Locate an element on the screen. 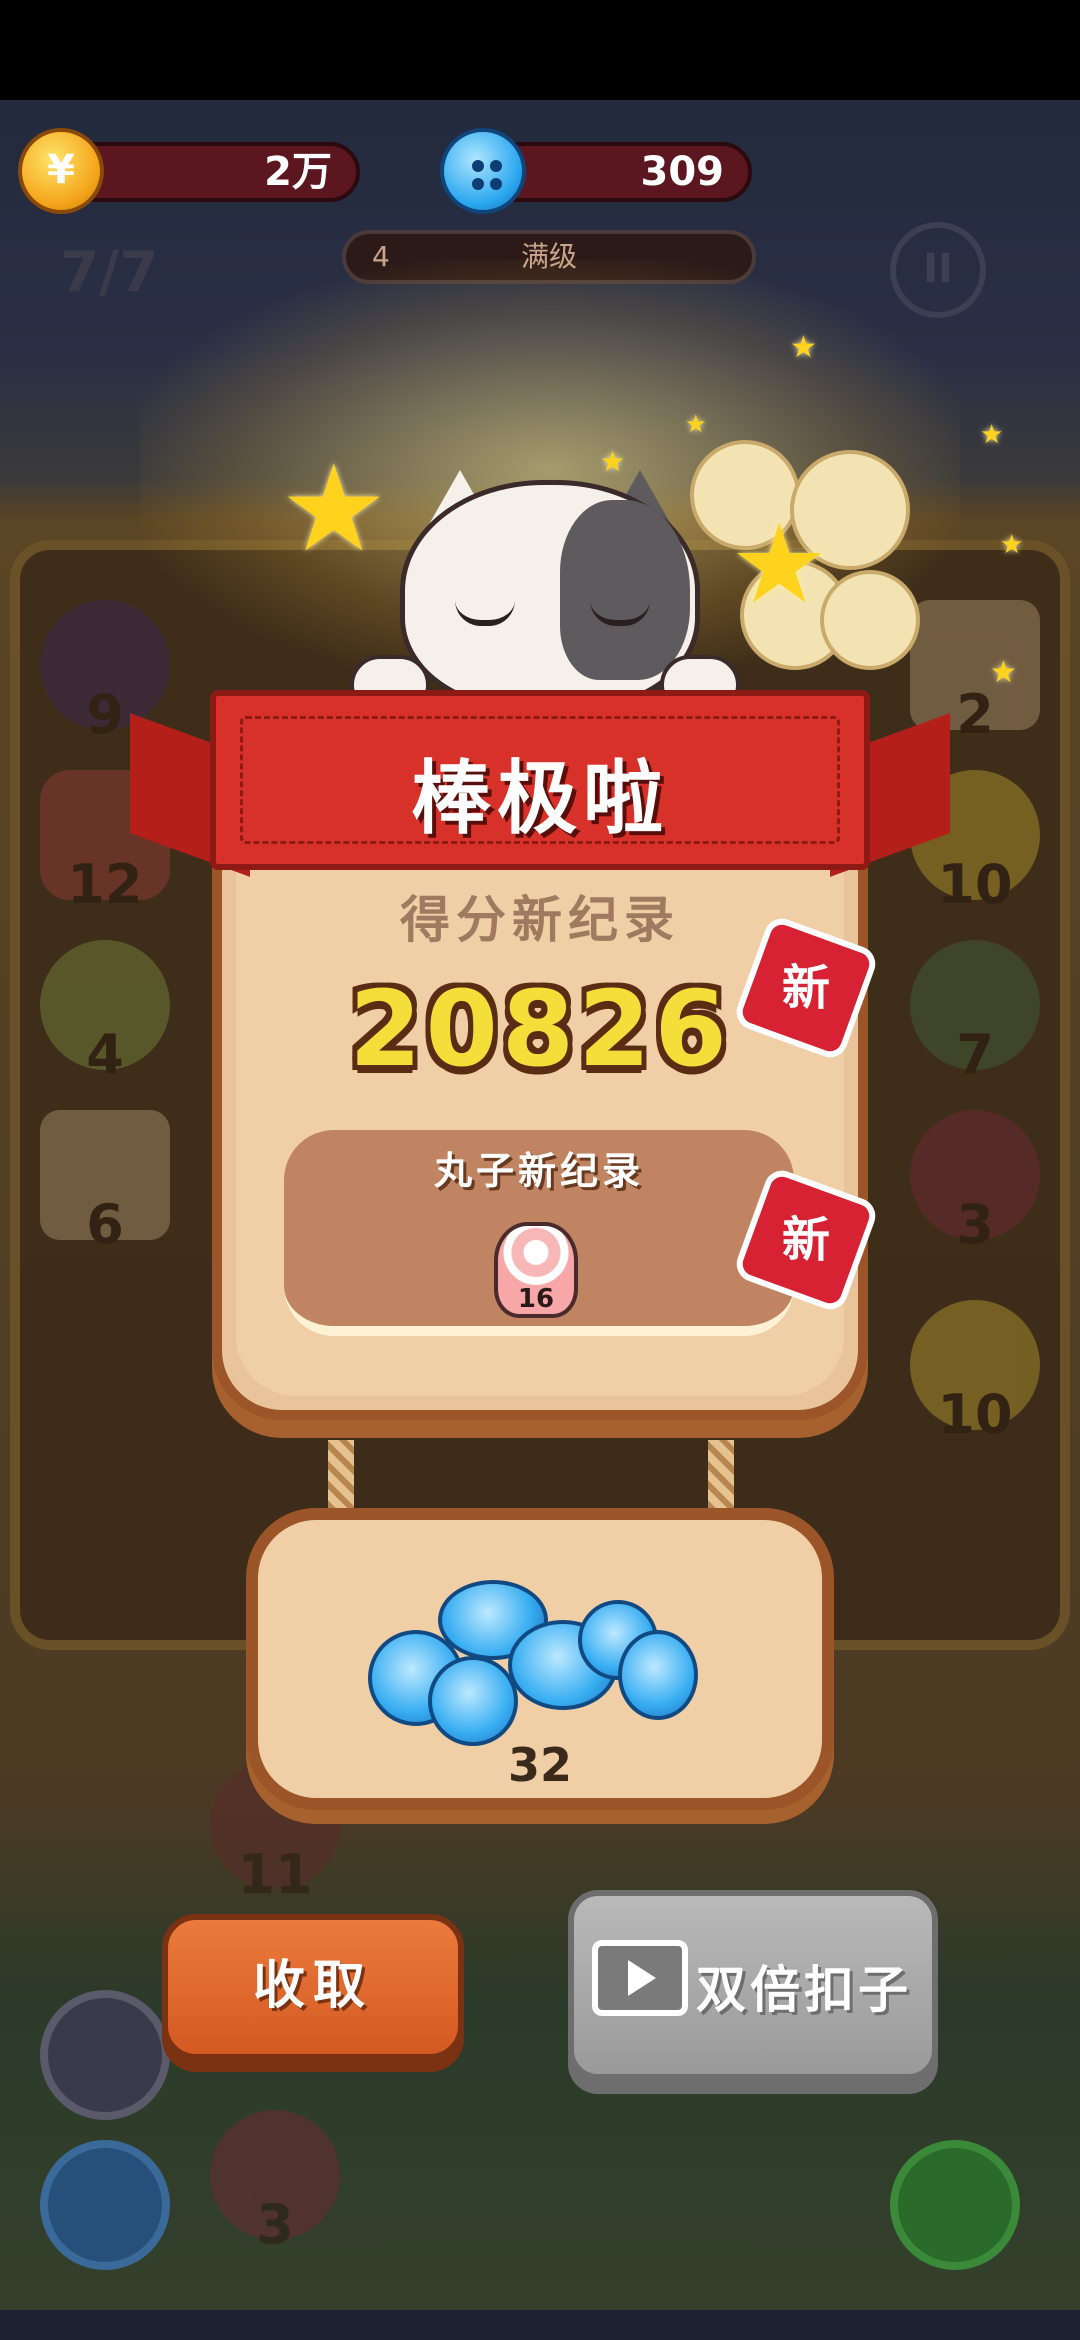 This screenshot has width=1080, height=2340. coin-icon: ¥ is located at coordinates (61, 171).